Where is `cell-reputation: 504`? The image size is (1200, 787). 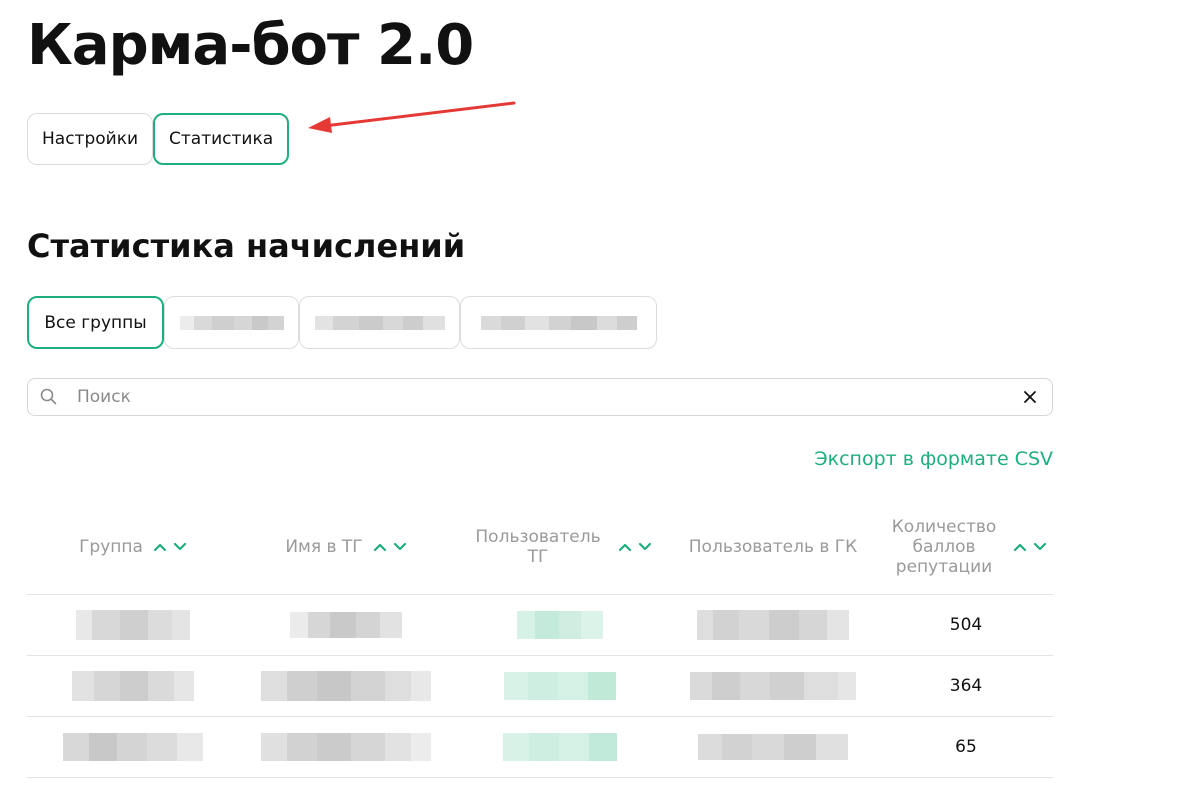
cell-reputation: 504 is located at coordinates (966, 625).